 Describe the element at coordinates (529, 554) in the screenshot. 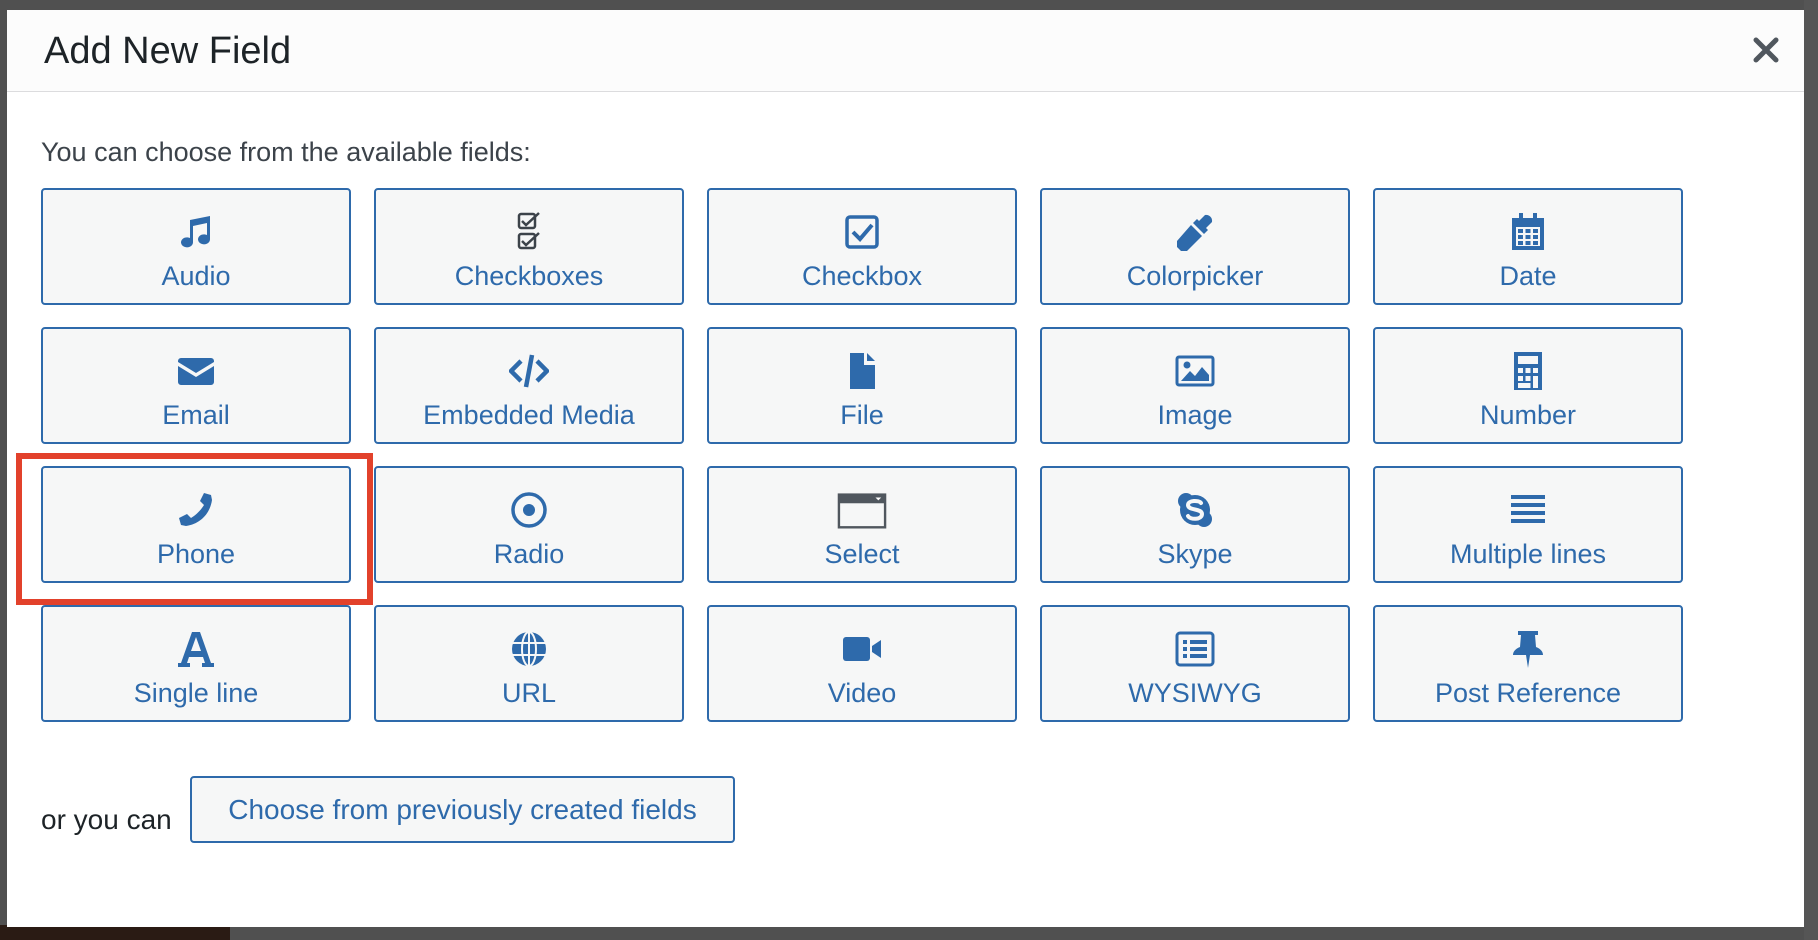

I see `field-label: Radio` at that location.